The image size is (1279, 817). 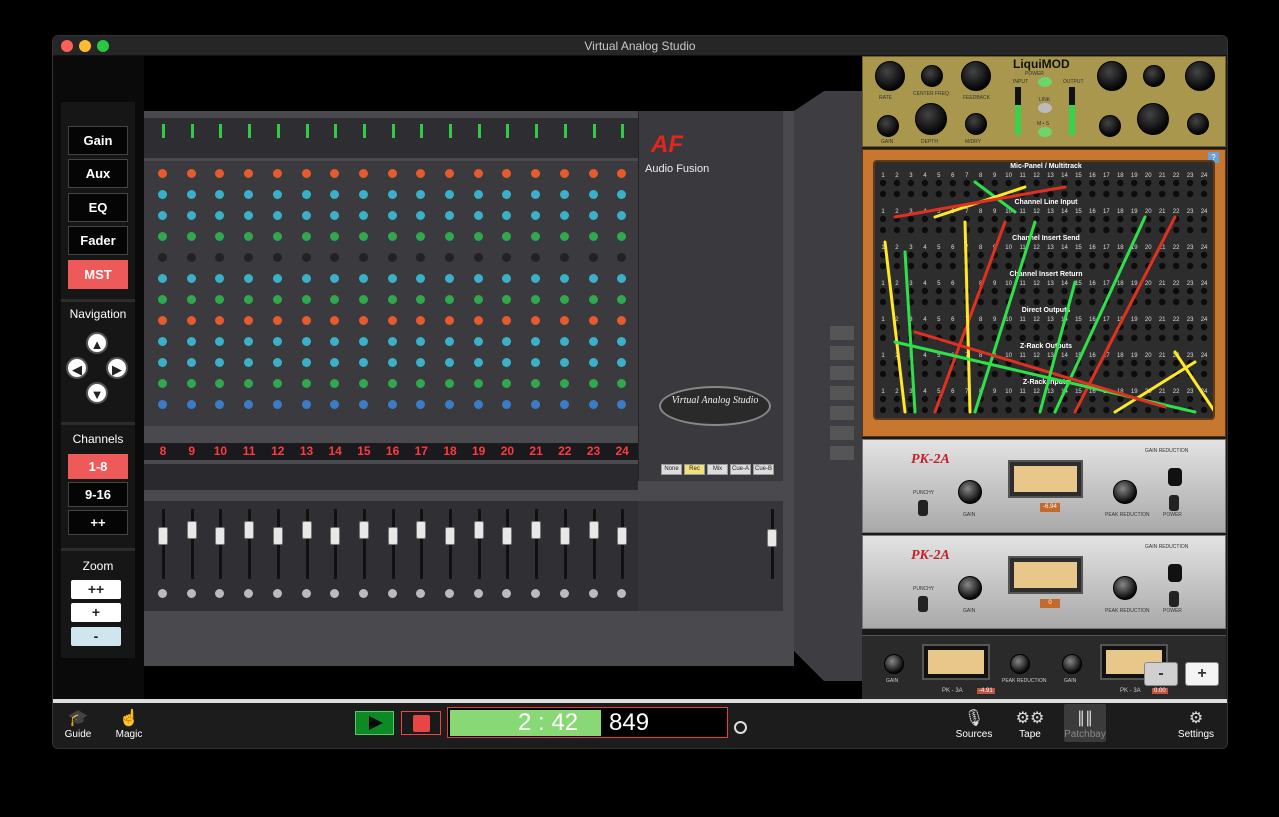 I want to click on meter-switch, so click(x=1175, y=477).